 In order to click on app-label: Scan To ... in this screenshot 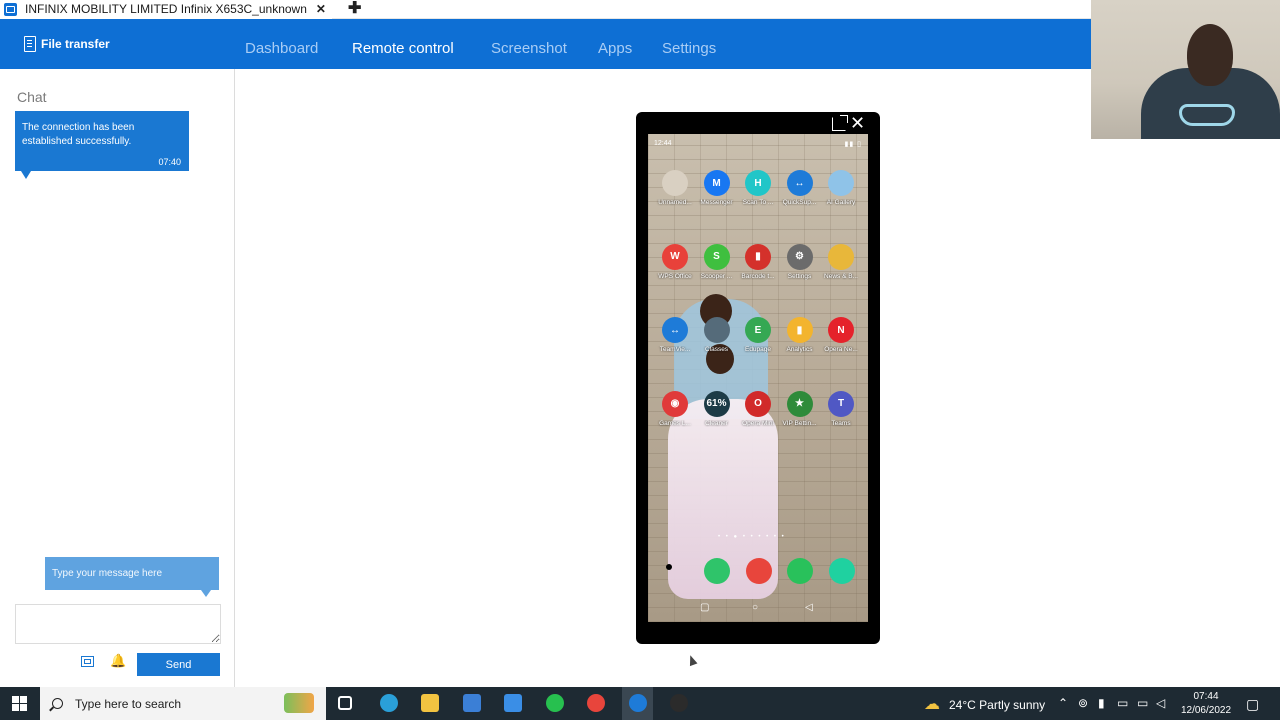, I will do `click(758, 202)`.